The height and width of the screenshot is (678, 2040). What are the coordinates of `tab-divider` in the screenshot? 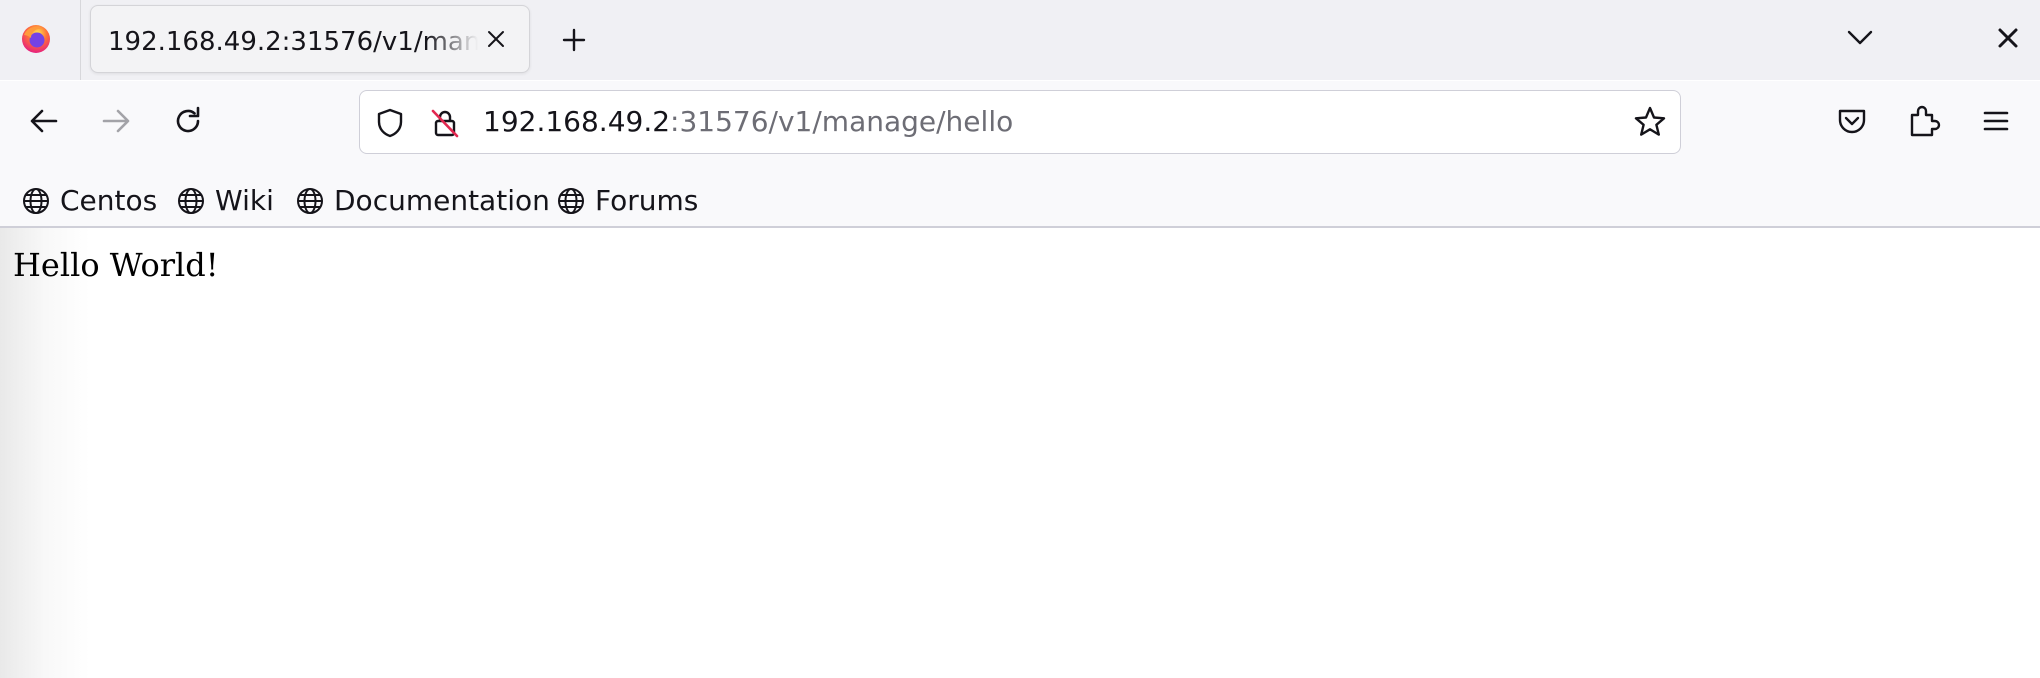 It's located at (80, 40).